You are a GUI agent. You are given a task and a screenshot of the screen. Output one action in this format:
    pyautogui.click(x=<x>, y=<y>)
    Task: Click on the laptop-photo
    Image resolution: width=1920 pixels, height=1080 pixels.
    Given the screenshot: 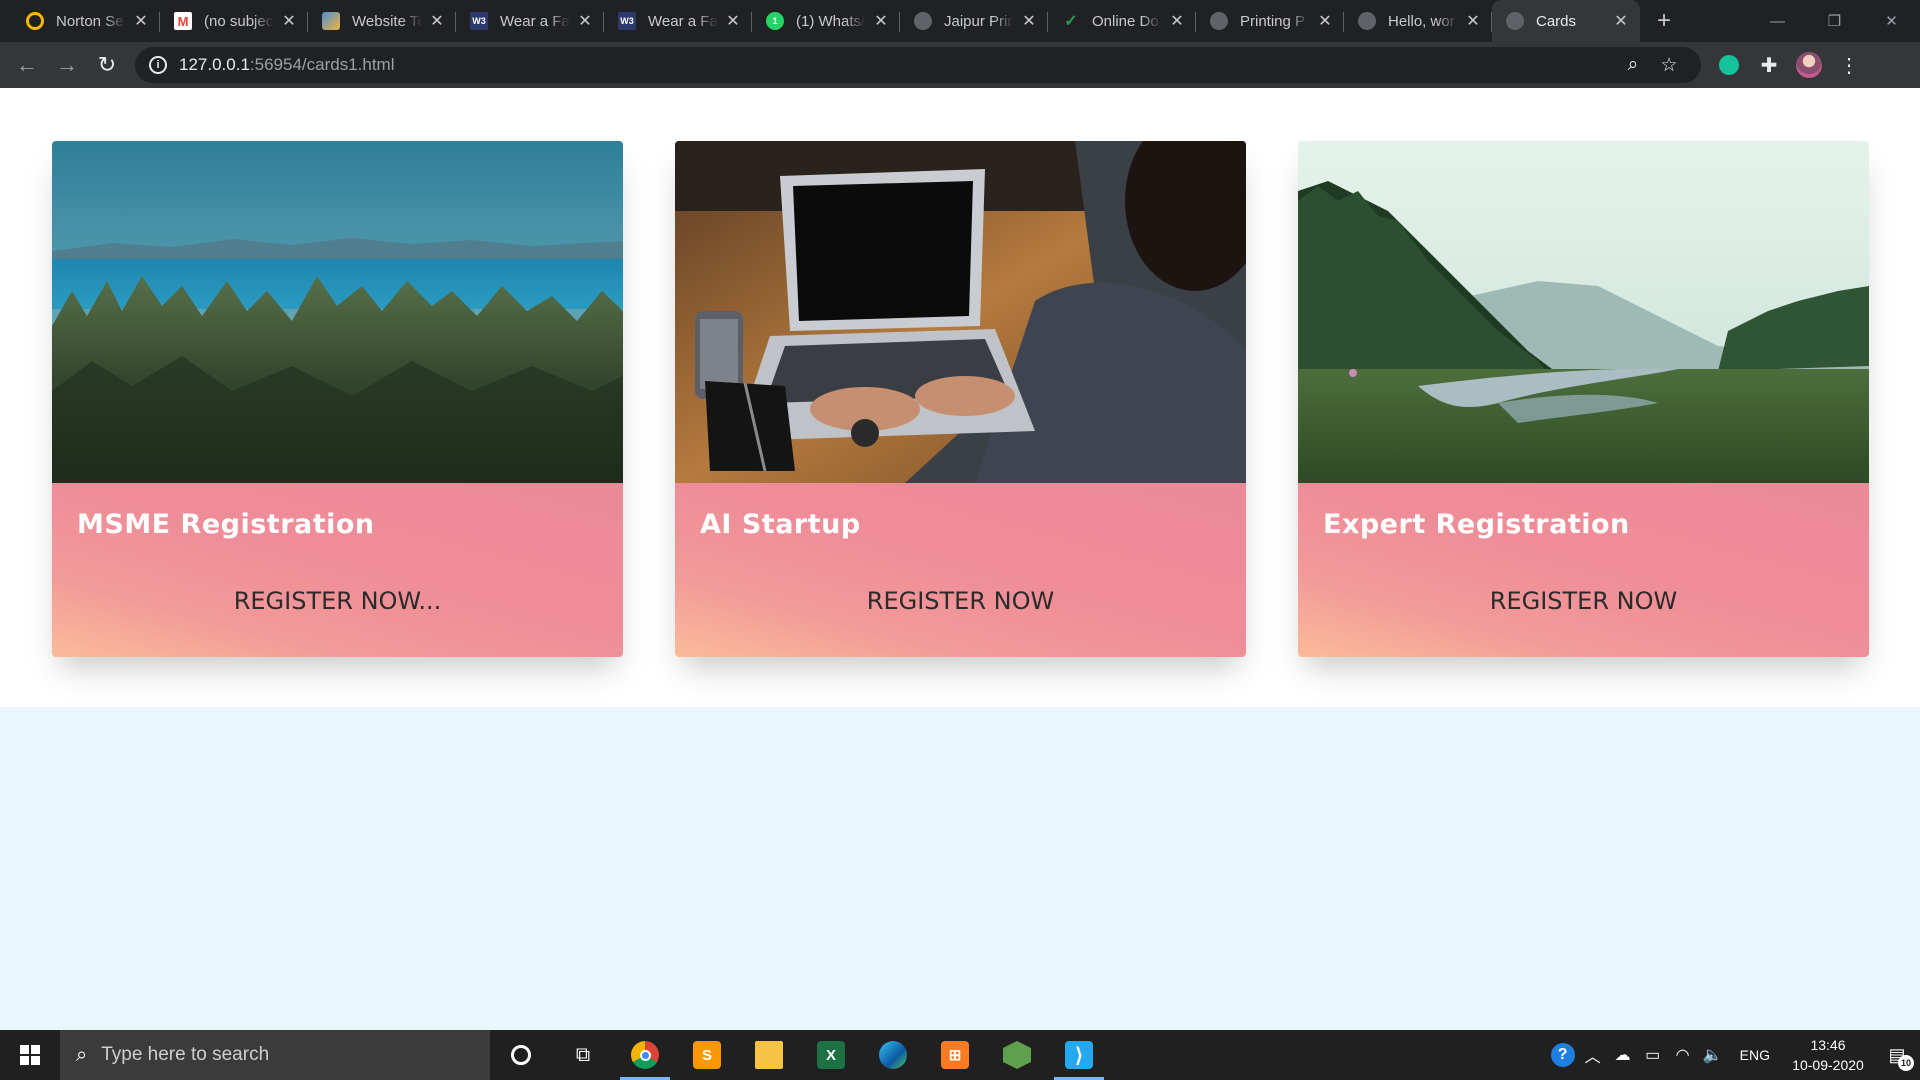 What is the action you would take?
    pyautogui.click(x=960, y=312)
    